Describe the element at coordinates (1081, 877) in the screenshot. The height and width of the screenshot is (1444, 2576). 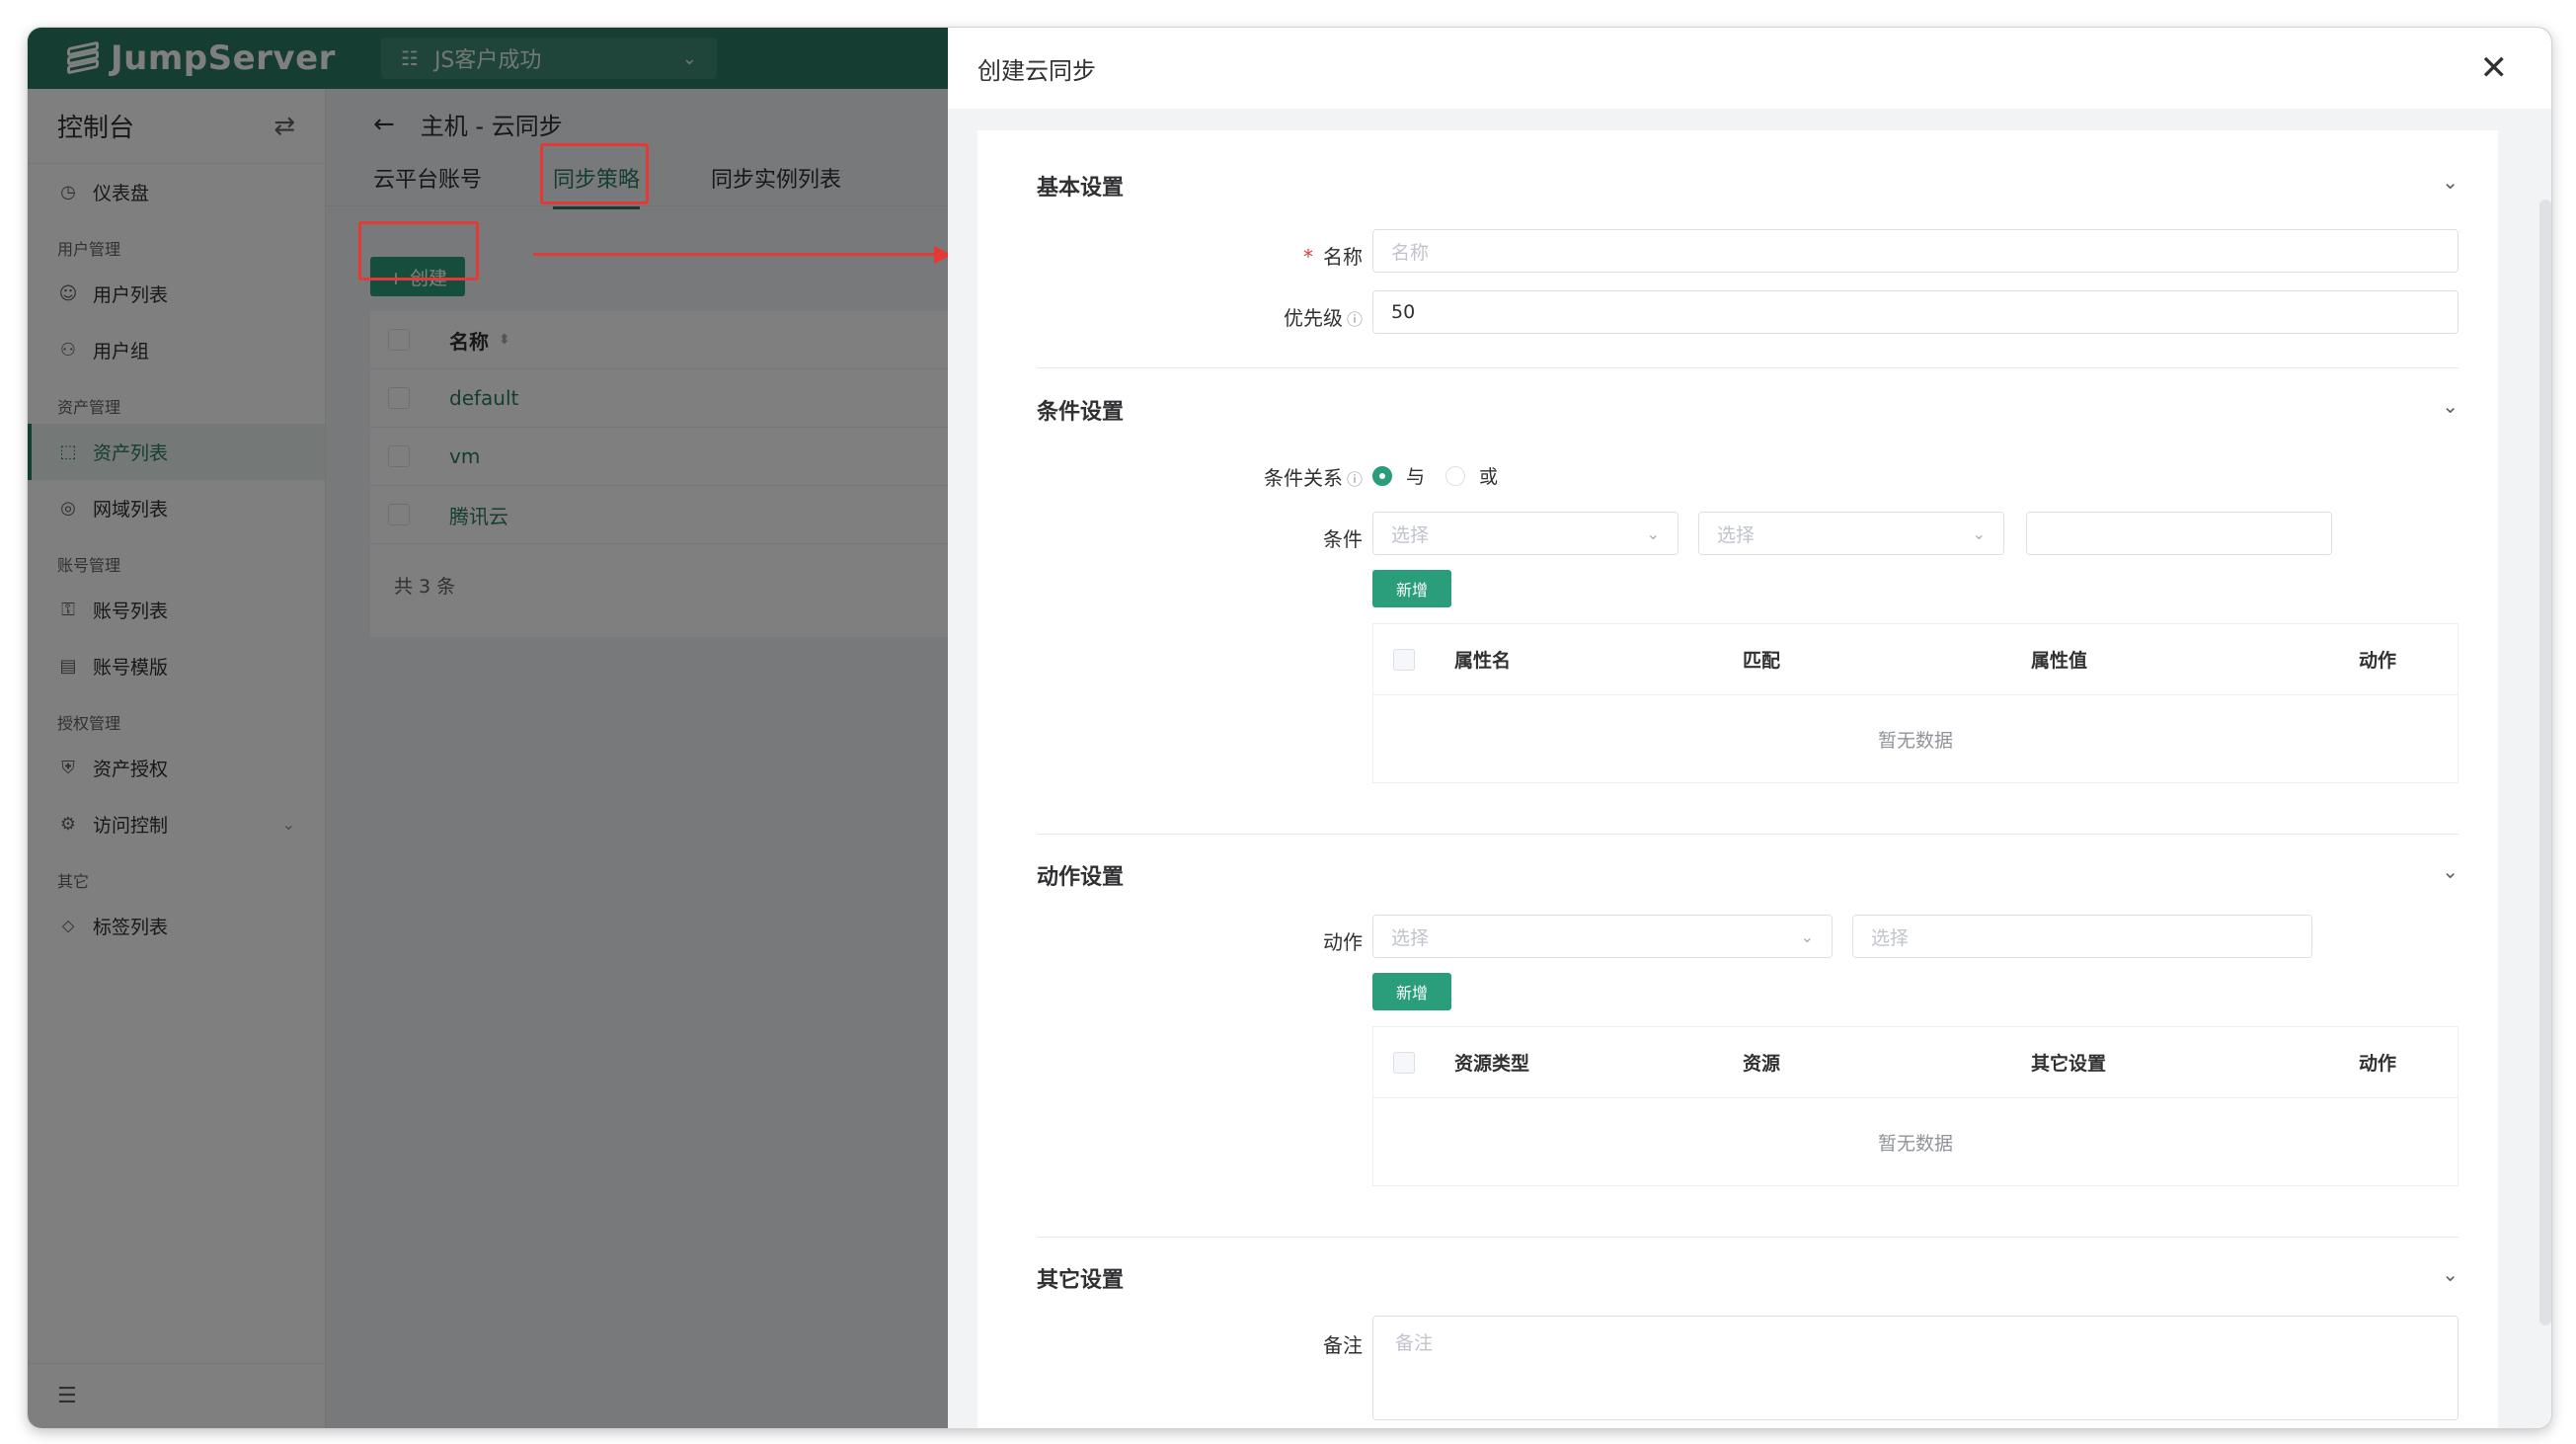
I see `section-title: 动作设置` at that location.